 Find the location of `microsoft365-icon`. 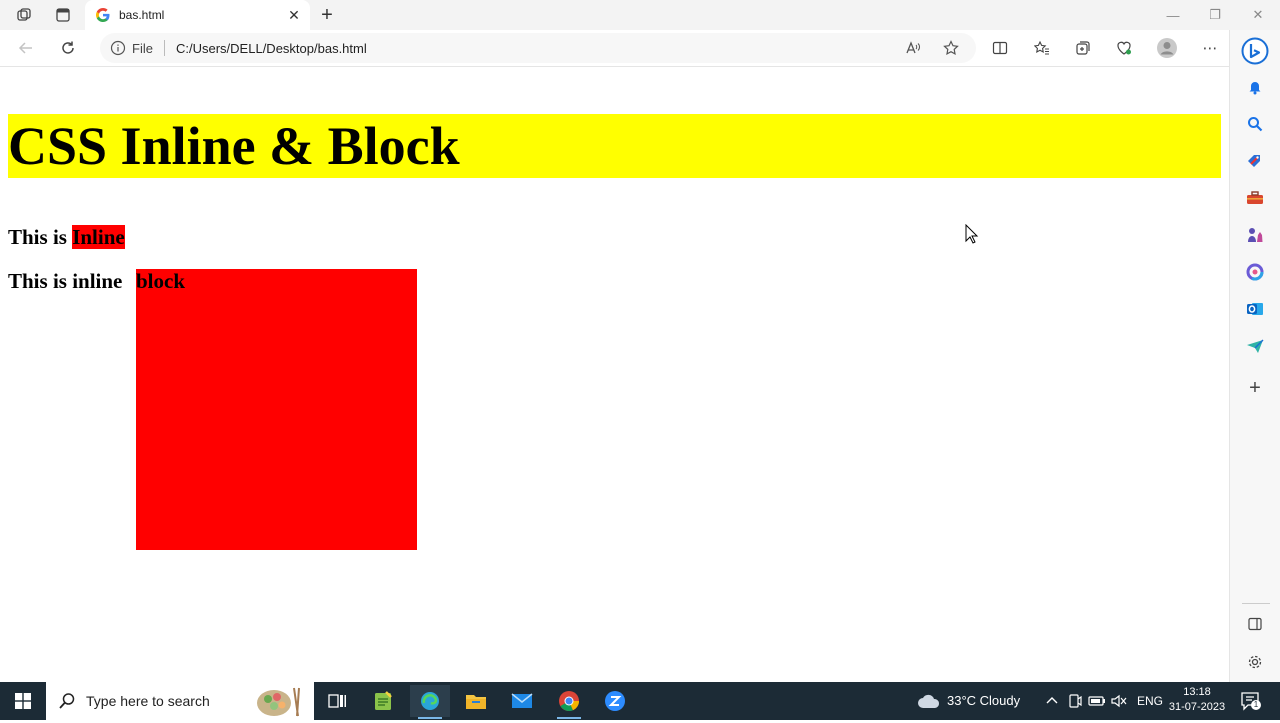

microsoft365-icon is located at coordinates (1255, 272).